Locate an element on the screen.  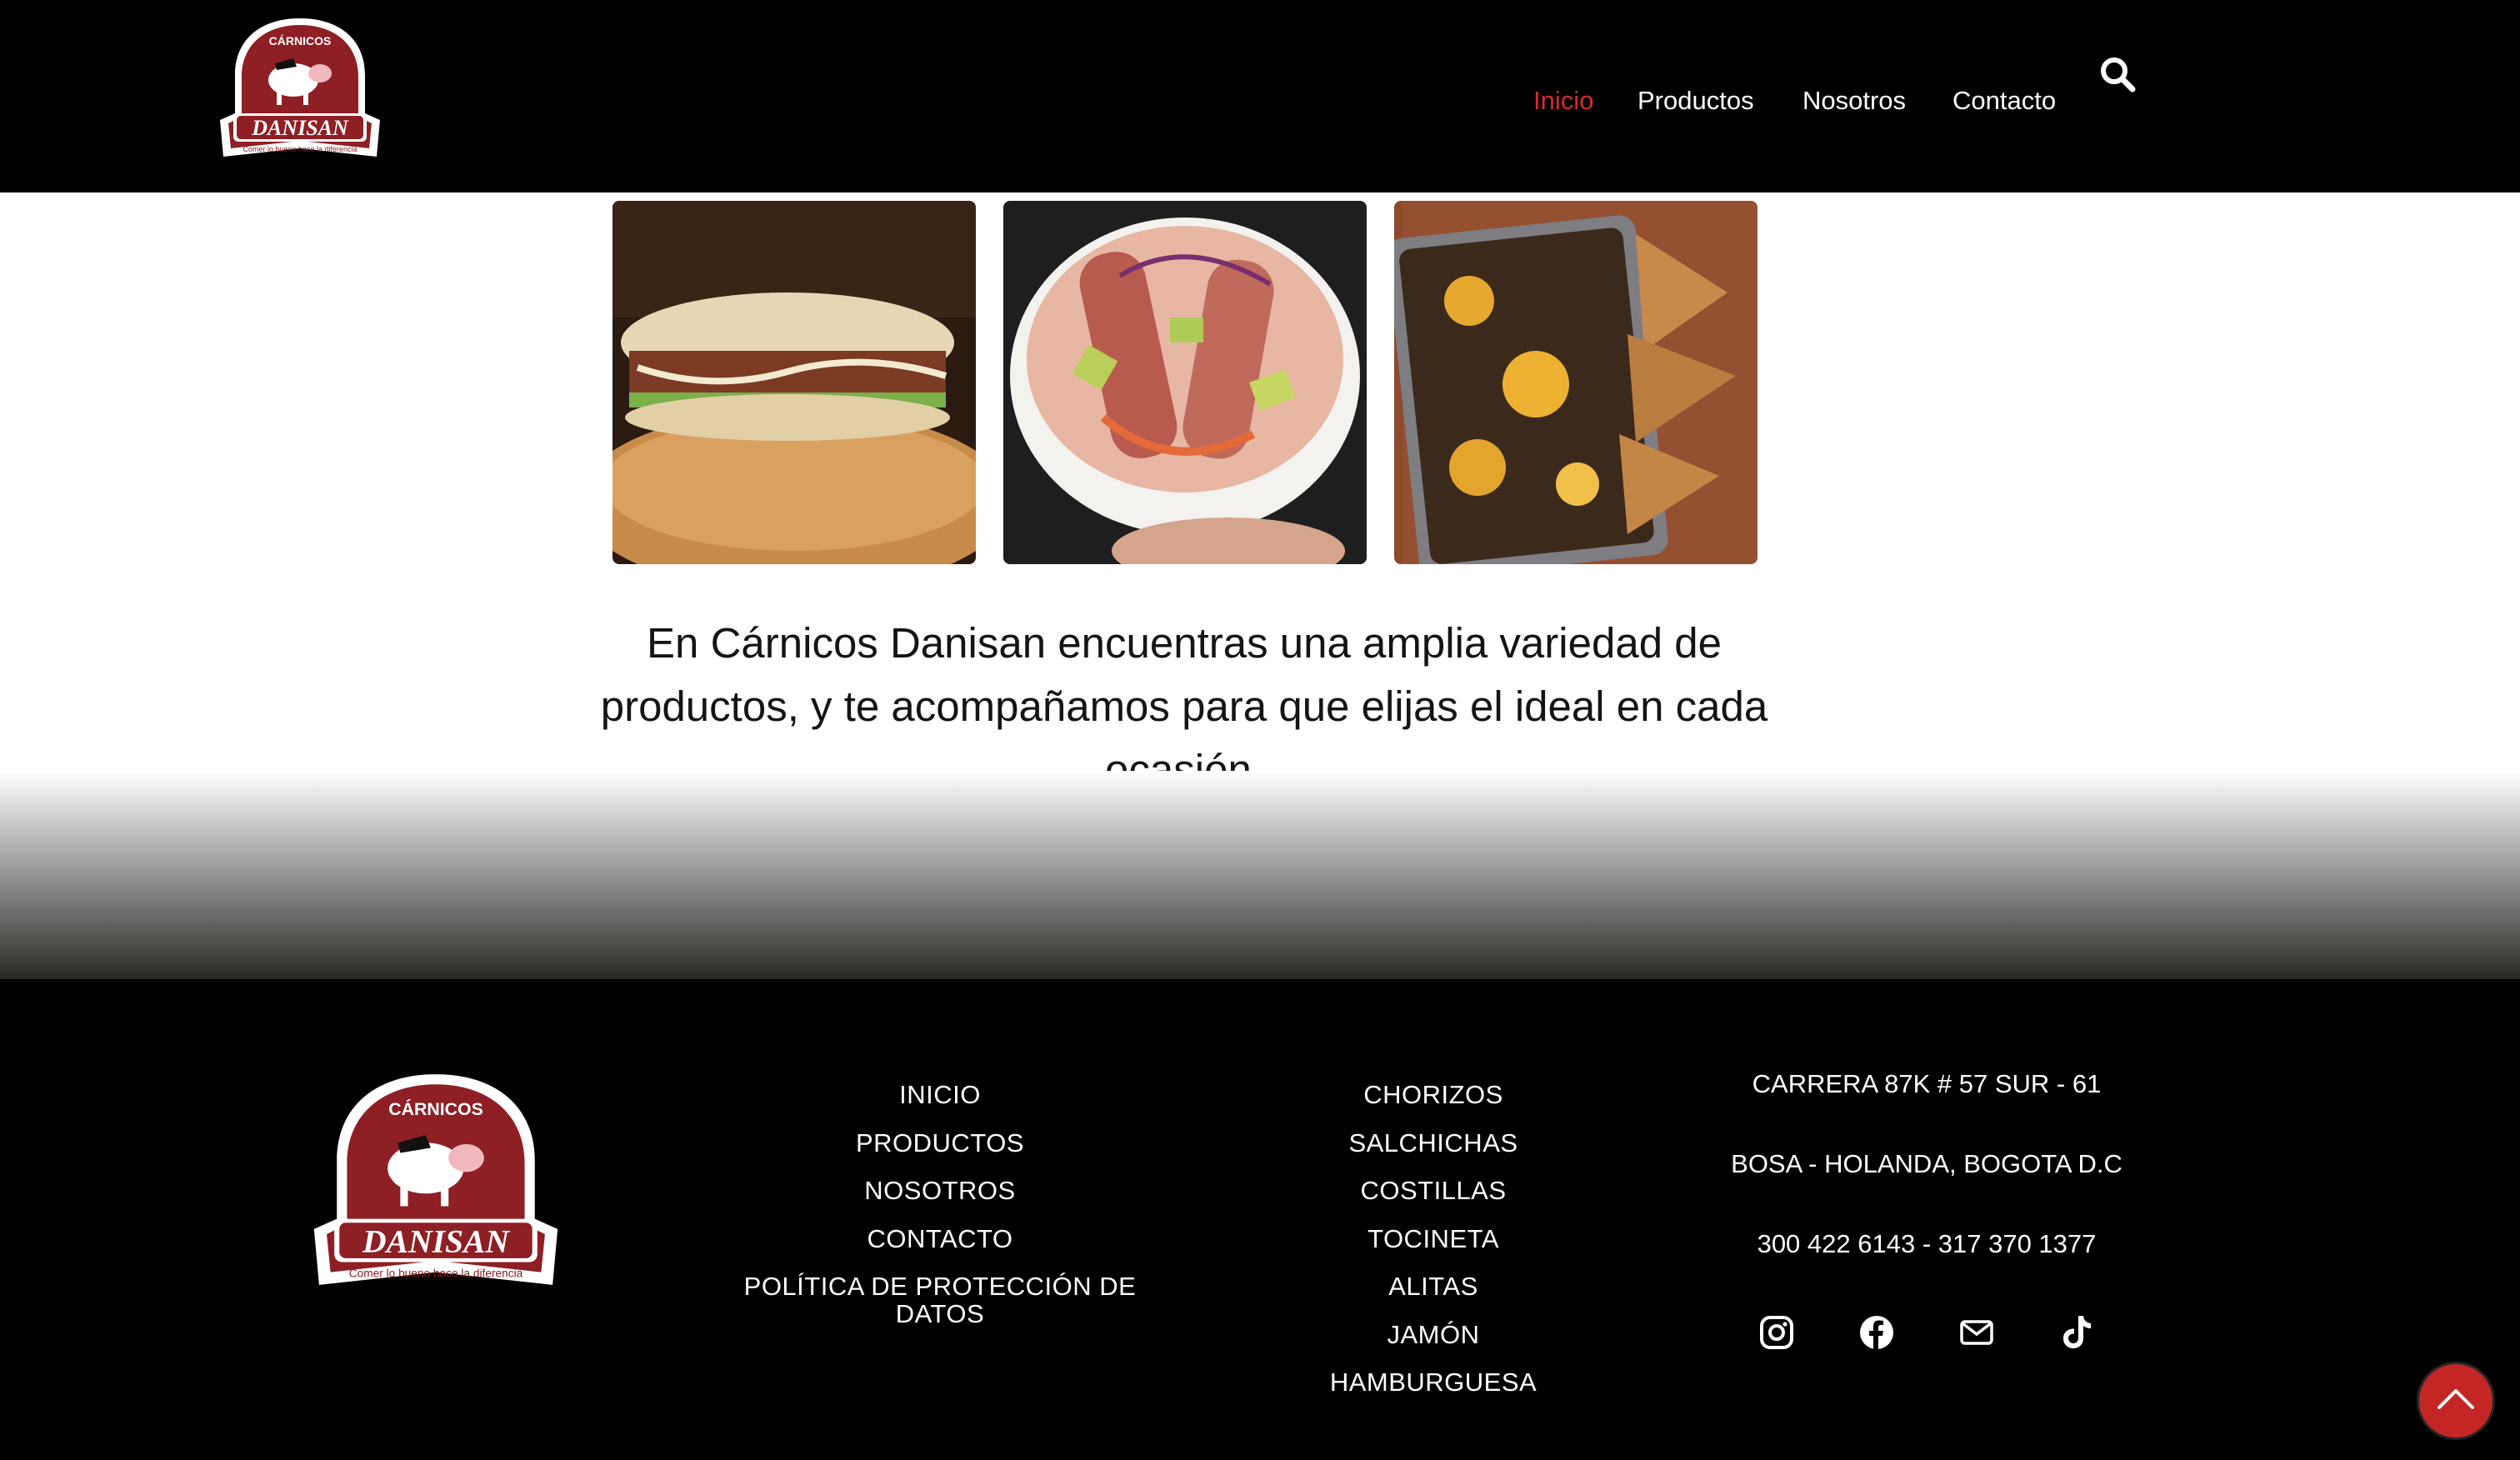
footer-logo-tagline: Comer lo bueno hace la diferencia is located at coordinates (436, 1274).